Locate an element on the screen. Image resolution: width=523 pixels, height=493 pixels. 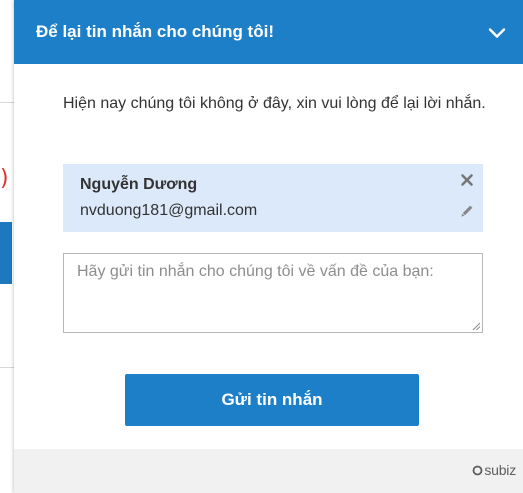
brand-link: subiz is located at coordinates (494, 470).